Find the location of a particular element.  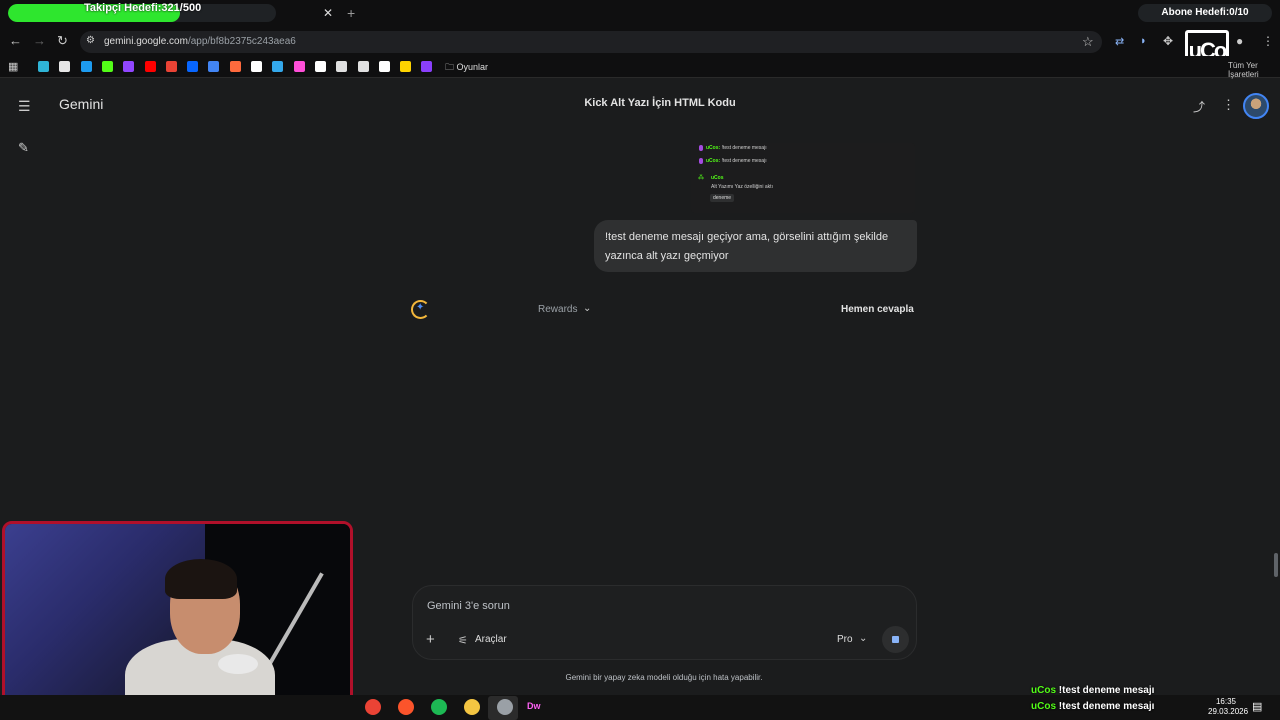

browser-menu-icon: ⋮ is located at coordinates (1268, 41).